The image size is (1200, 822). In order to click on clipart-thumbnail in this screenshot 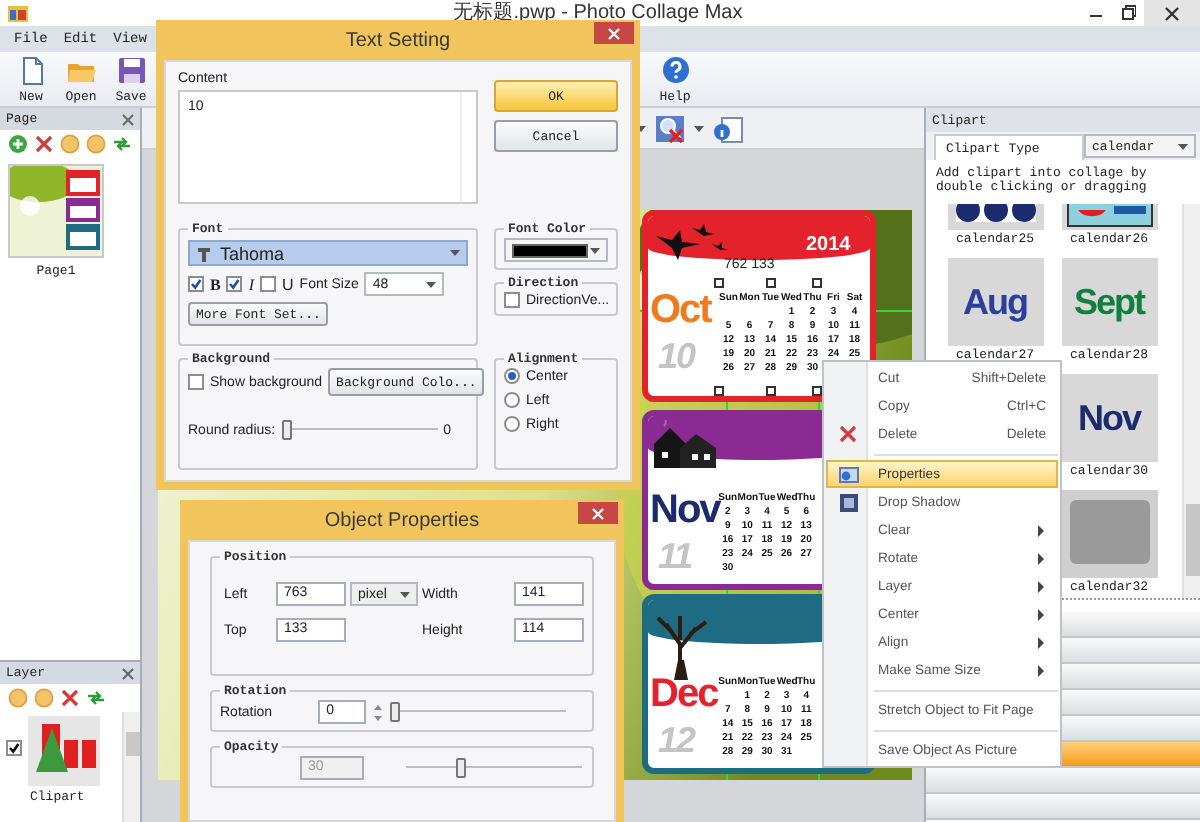, I will do `click(1109, 534)`.